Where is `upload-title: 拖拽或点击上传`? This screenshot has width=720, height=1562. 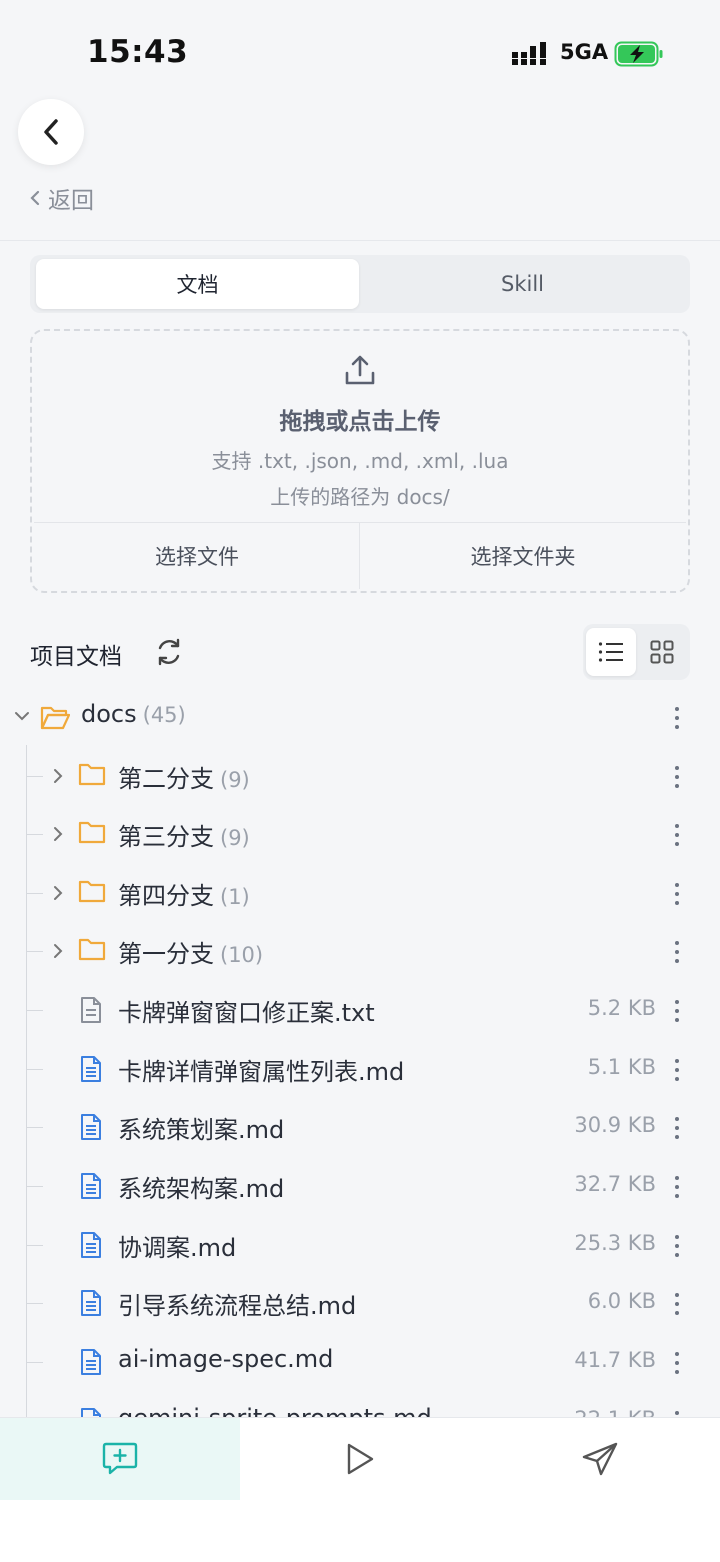
upload-title: 拖拽或点击上传 is located at coordinates (360, 422).